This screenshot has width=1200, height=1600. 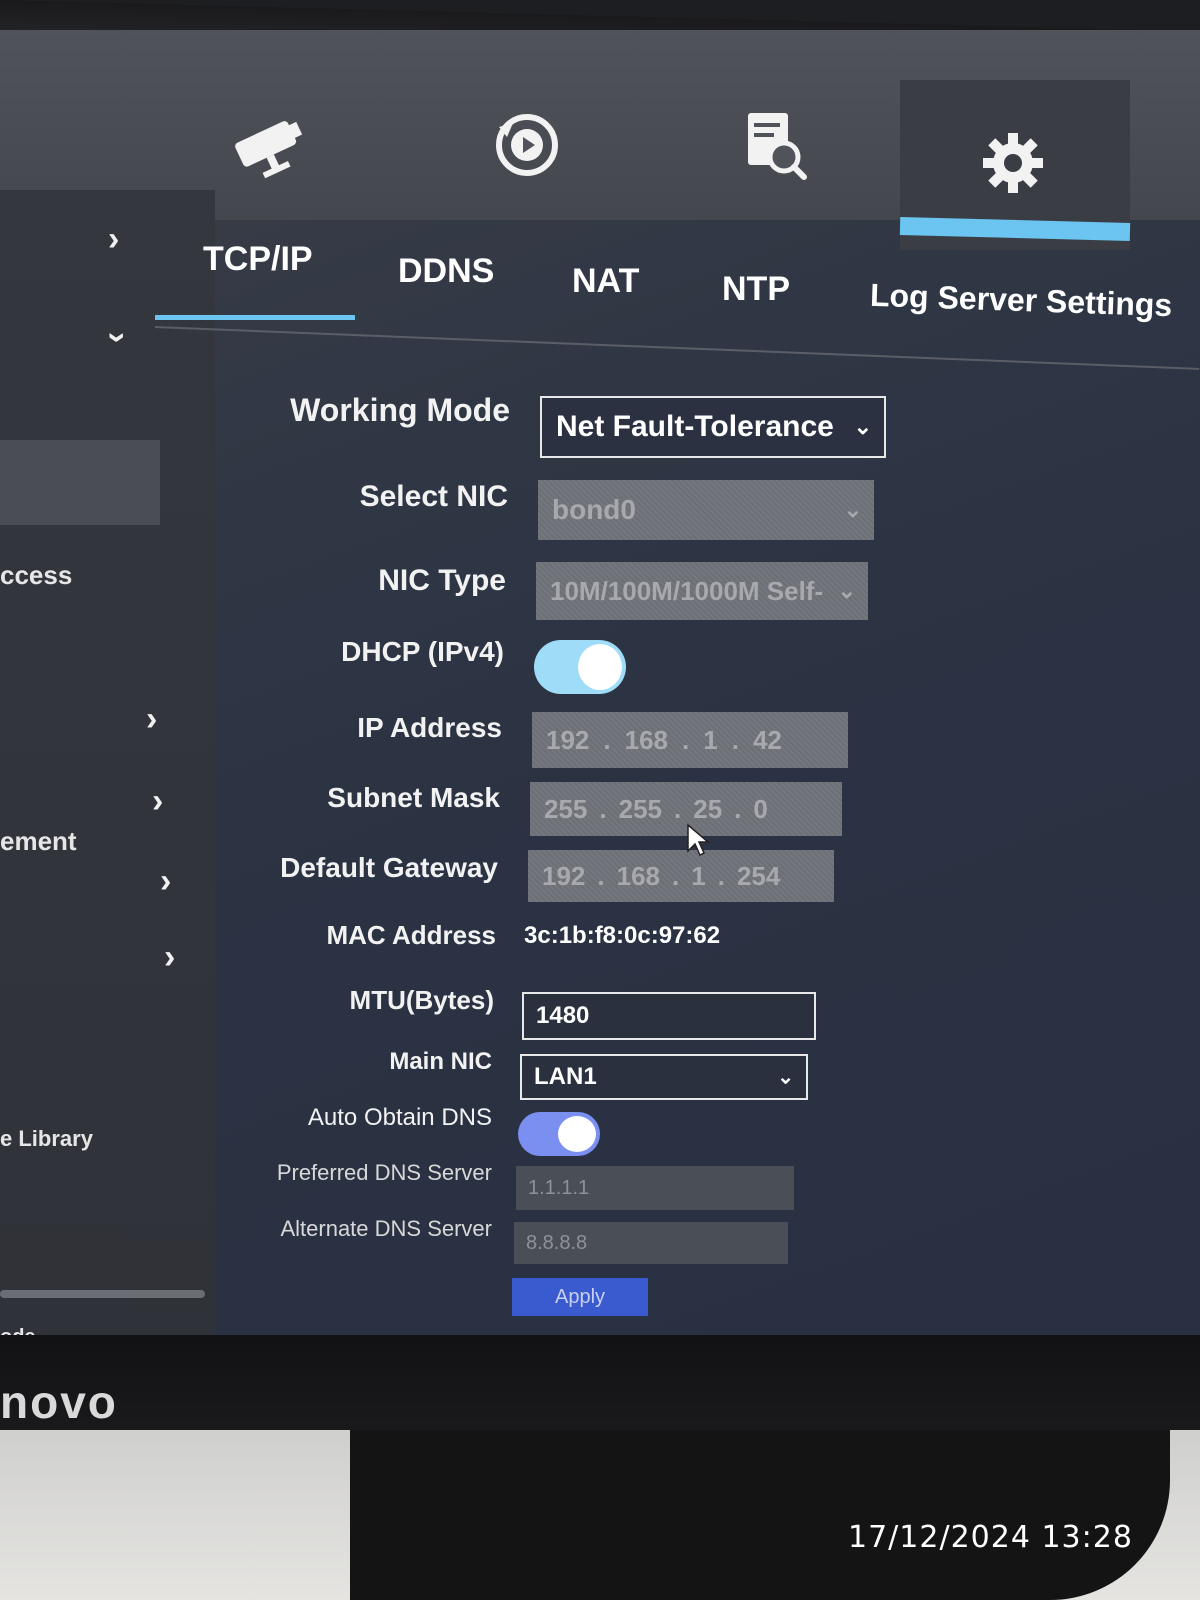 What do you see at coordinates (258, 259) in the screenshot?
I see `tab-tcpip: TCP/IP` at bounding box center [258, 259].